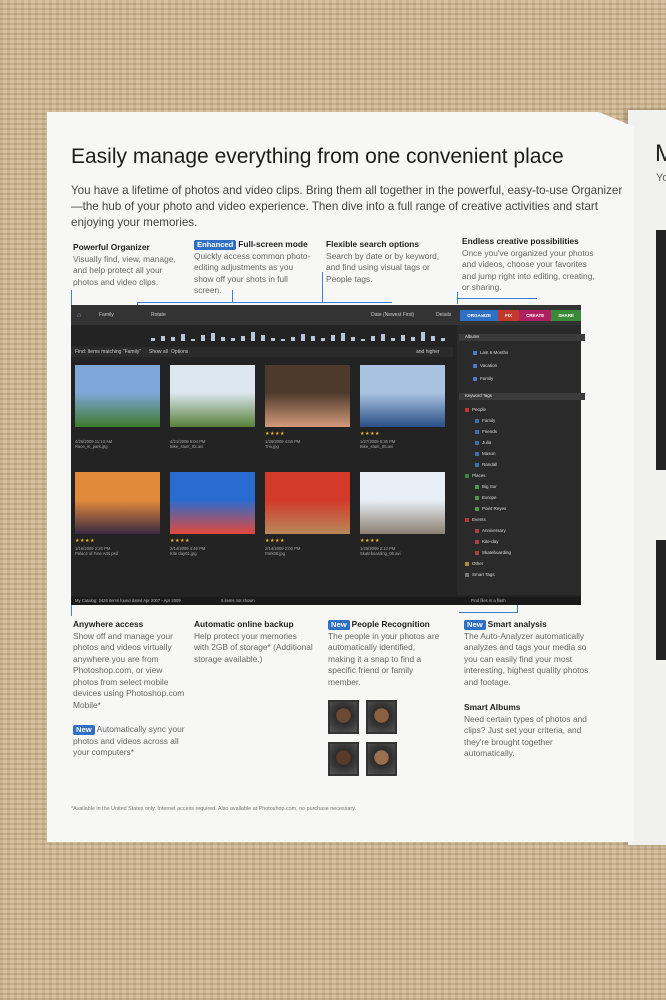 Image resolution: width=666 pixels, height=1000 pixels. Describe the element at coordinates (535, 315) in the screenshot. I see `tab-create: CREATE` at that location.